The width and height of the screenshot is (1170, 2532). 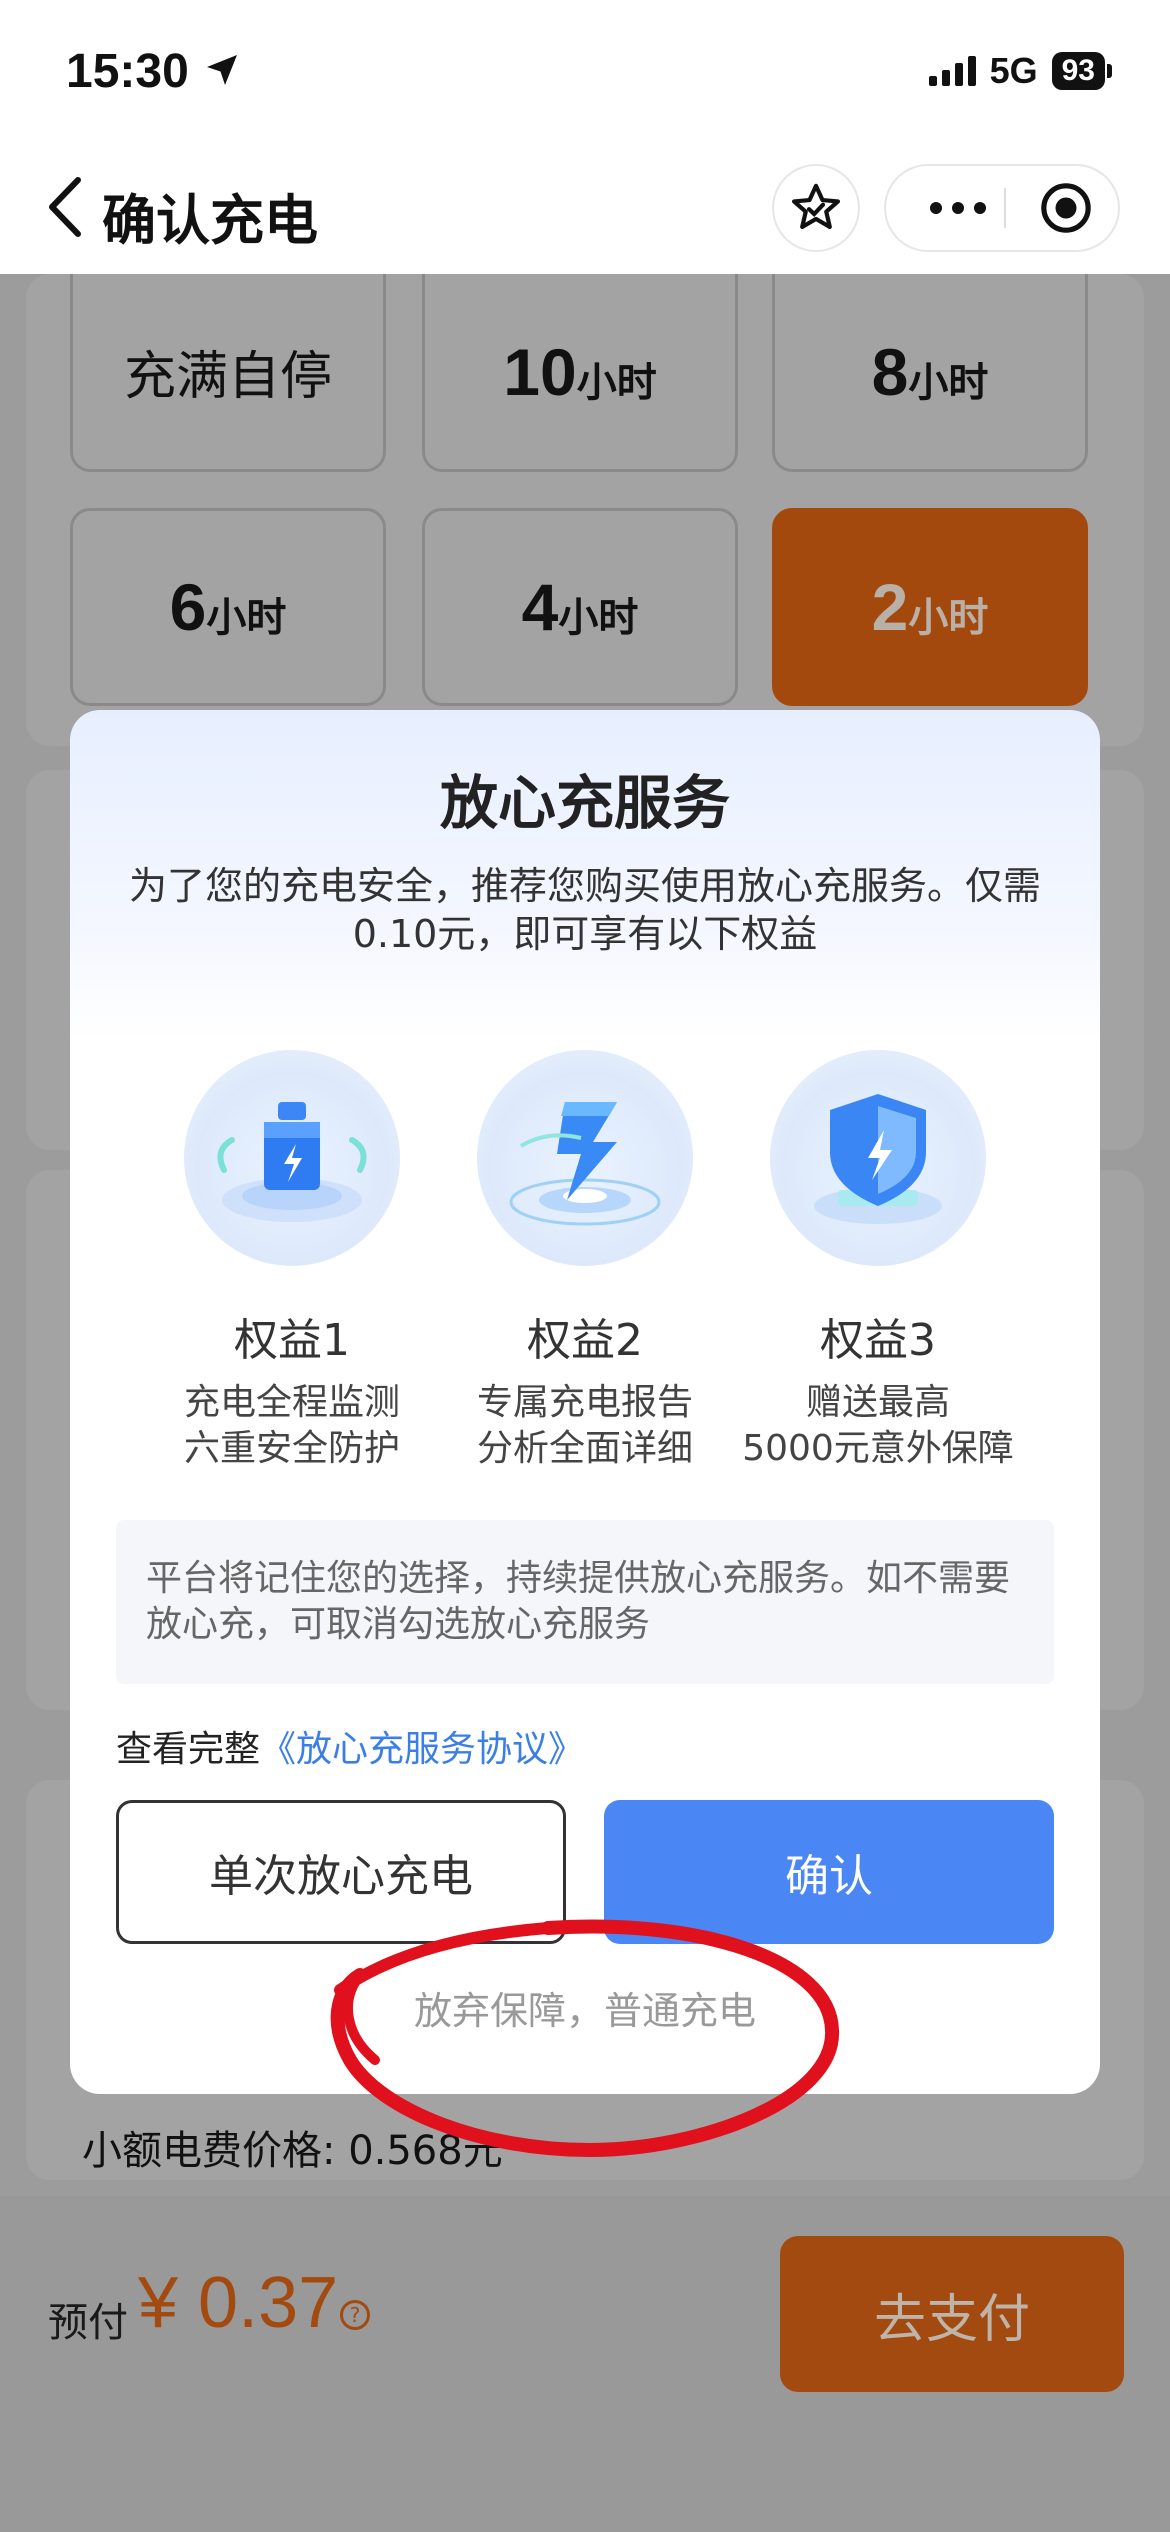 What do you see at coordinates (584, 1425) in the screenshot?
I see `benefit-desc: 专属充电报告 分析全面详细` at bounding box center [584, 1425].